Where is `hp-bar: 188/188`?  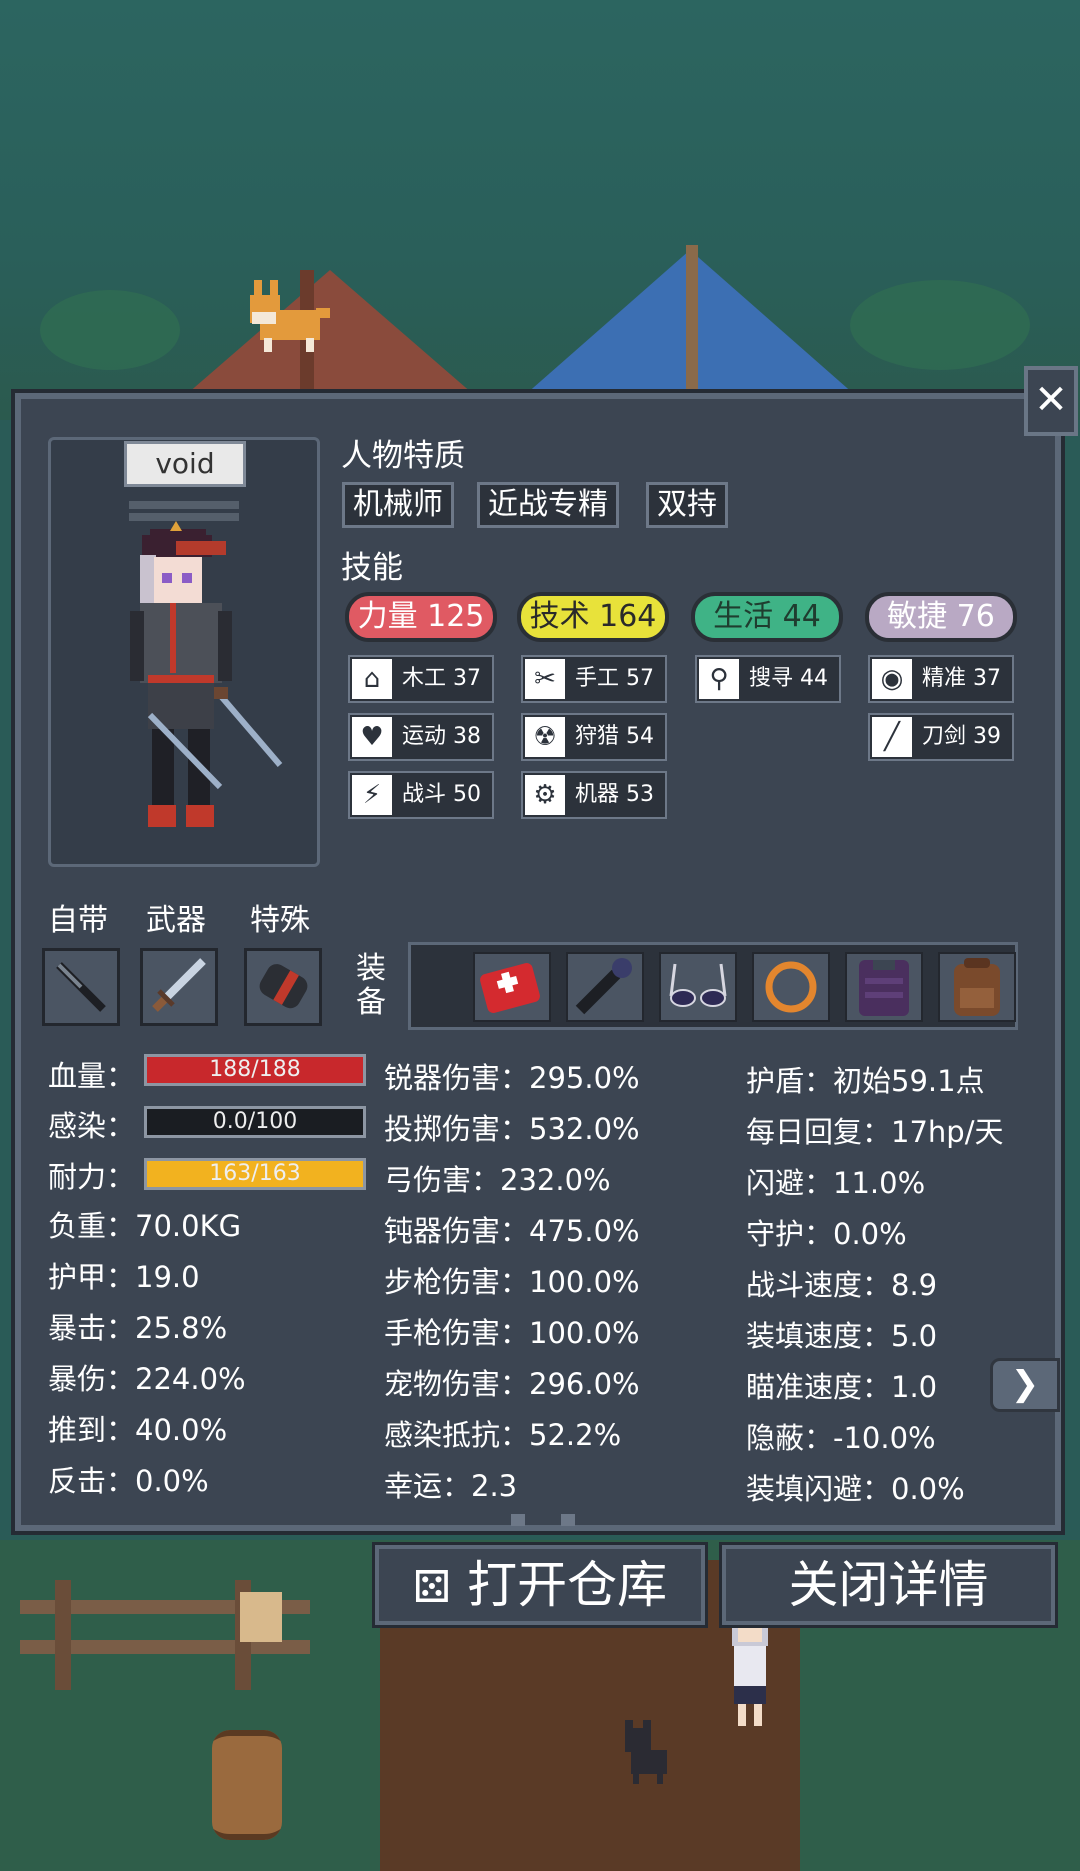 hp-bar: 188/188 is located at coordinates (255, 1070).